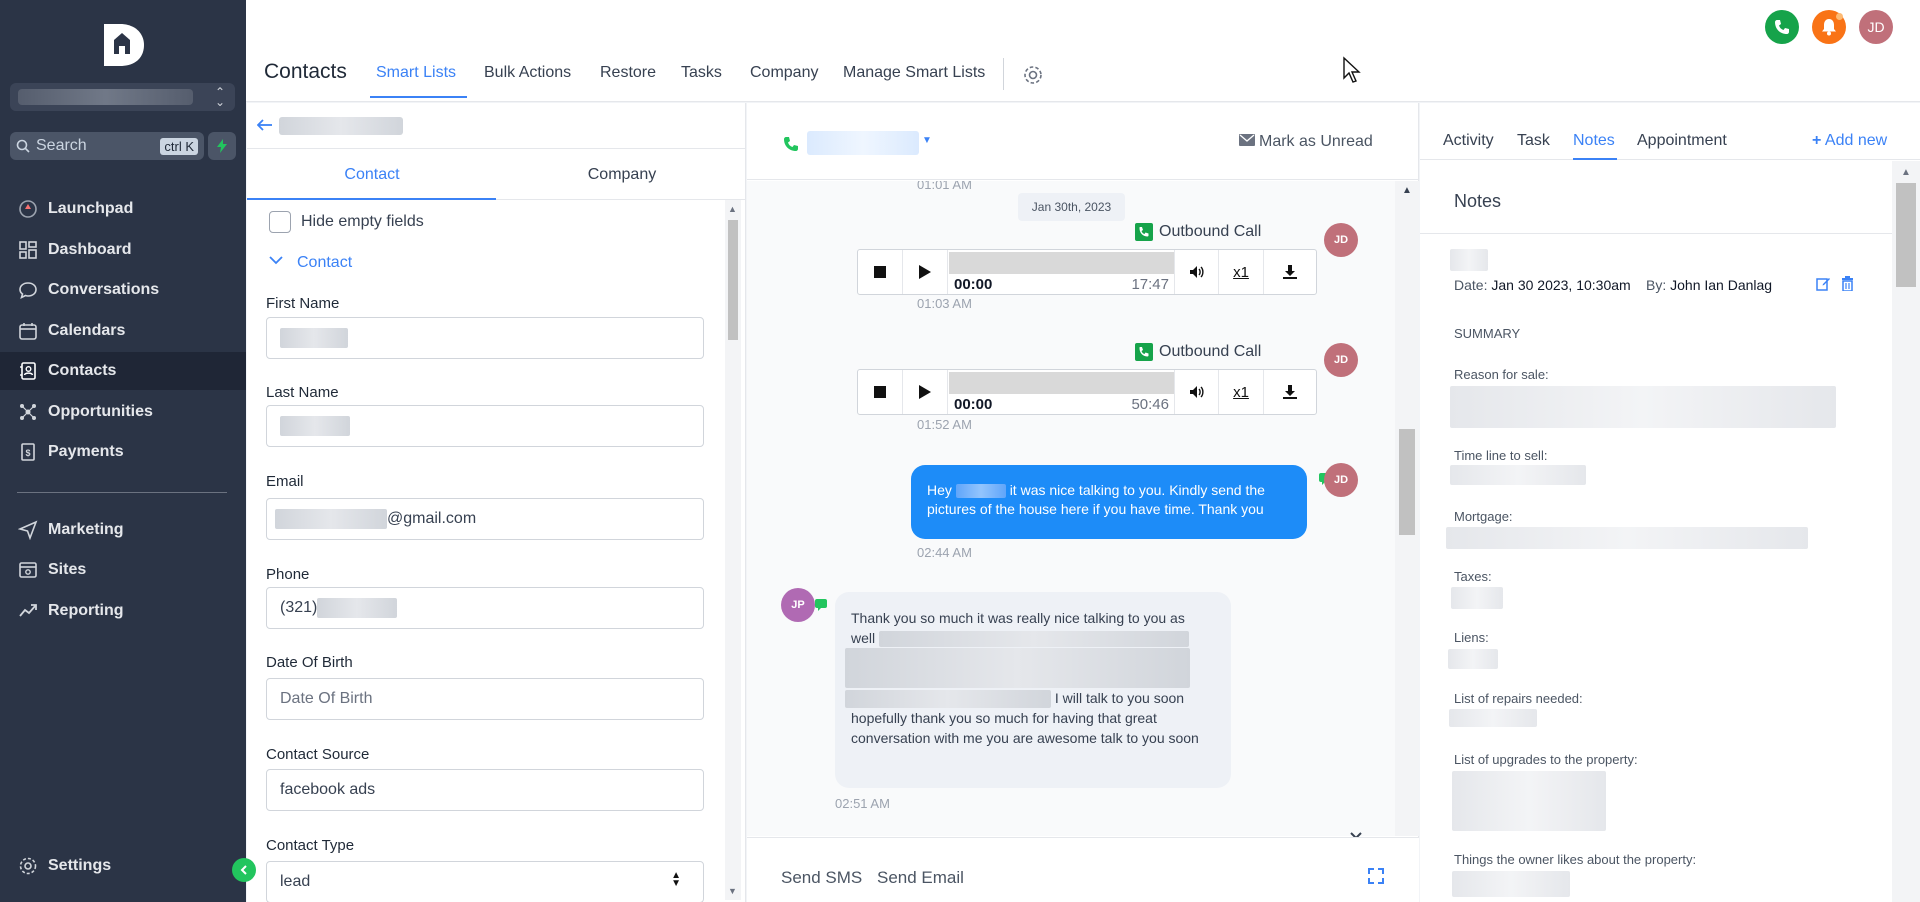 The width and height of the screenshot is (1920, 902). I want to click on contact-scrollbar: ▲ ▼, so click(733, 550).